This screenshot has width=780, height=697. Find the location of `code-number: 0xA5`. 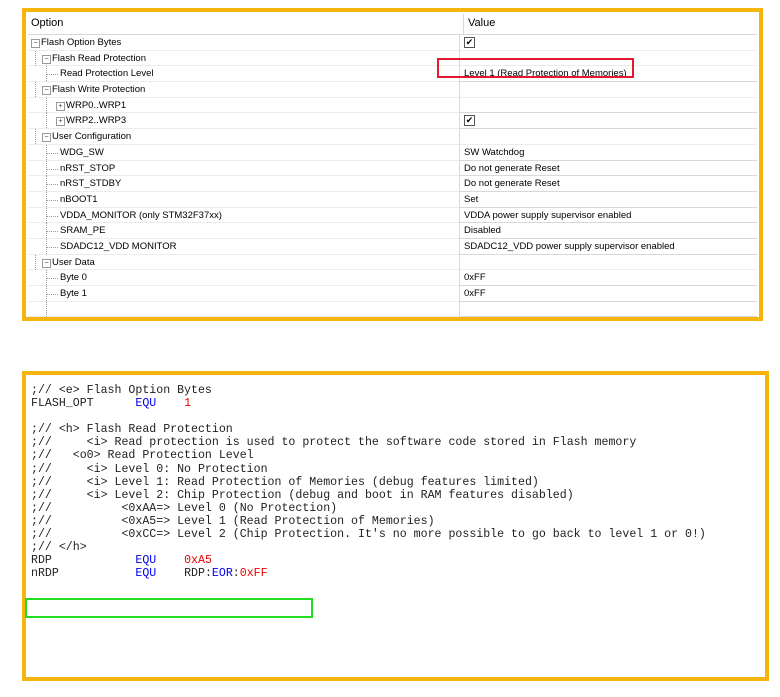

code-number: 0xA5 is located at coordinates (198, 561).